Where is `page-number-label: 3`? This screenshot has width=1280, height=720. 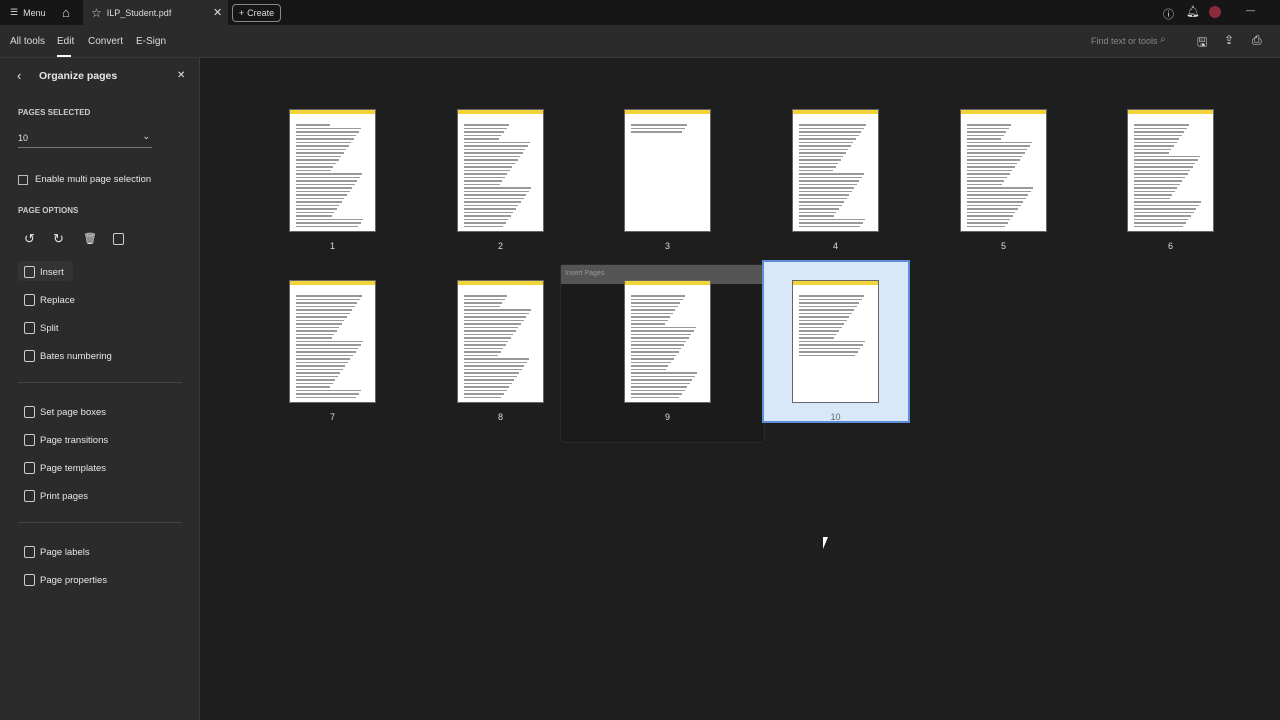 page-number-label: 3 is located at coordinates (667, 246).